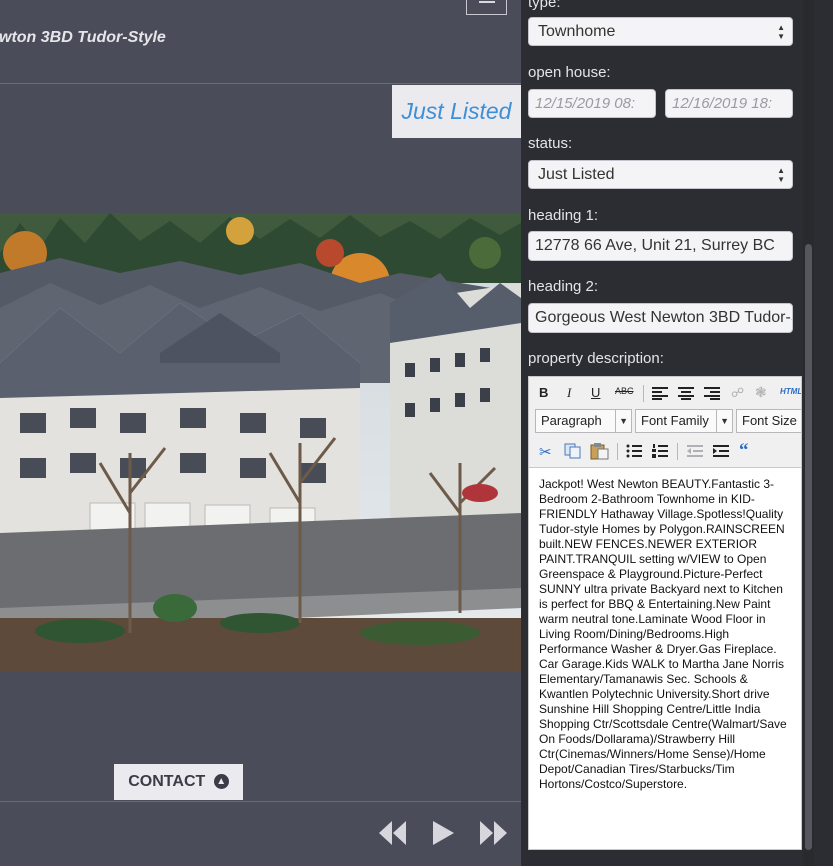 The image size is (833, 866). I want to click on type-label: type:, so click(544, 5).